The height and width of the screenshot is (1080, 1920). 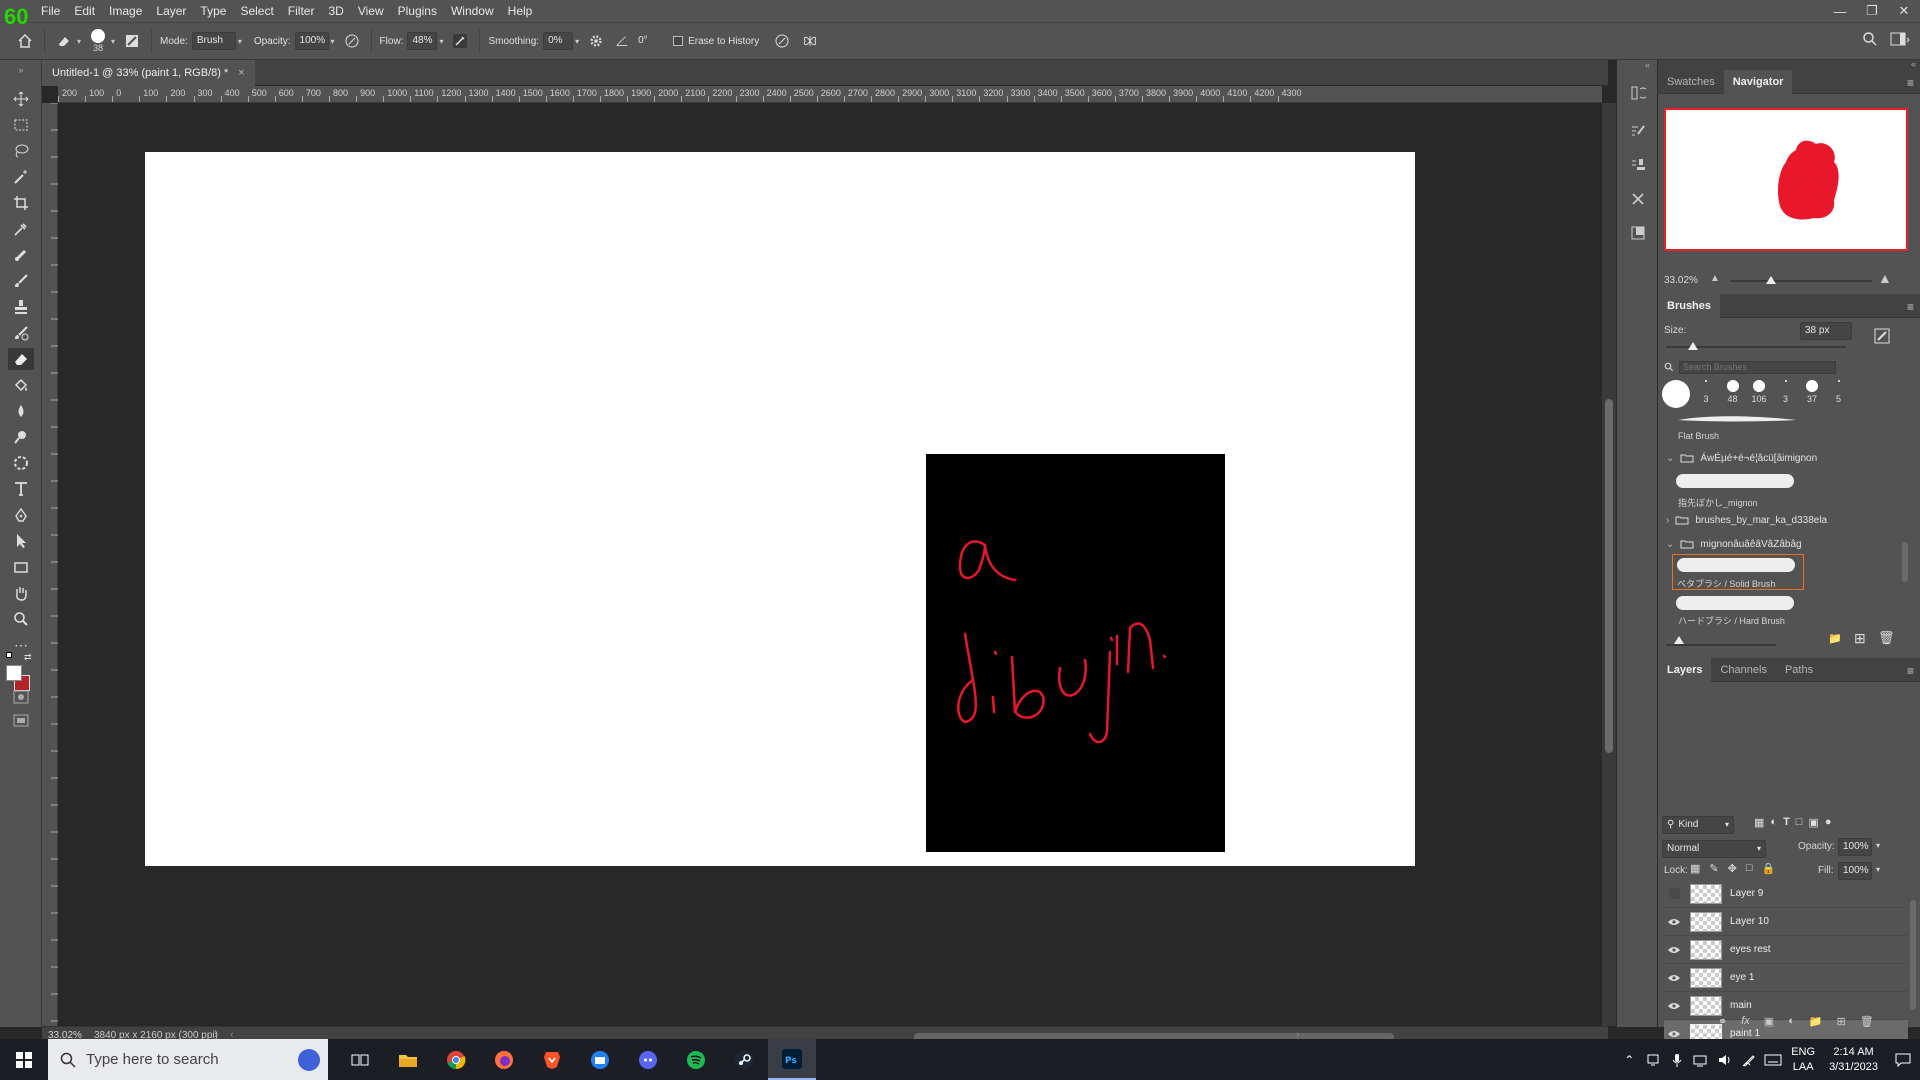 I want to click on zoom-in-icon: ▲, so click(x=1885, y=278).